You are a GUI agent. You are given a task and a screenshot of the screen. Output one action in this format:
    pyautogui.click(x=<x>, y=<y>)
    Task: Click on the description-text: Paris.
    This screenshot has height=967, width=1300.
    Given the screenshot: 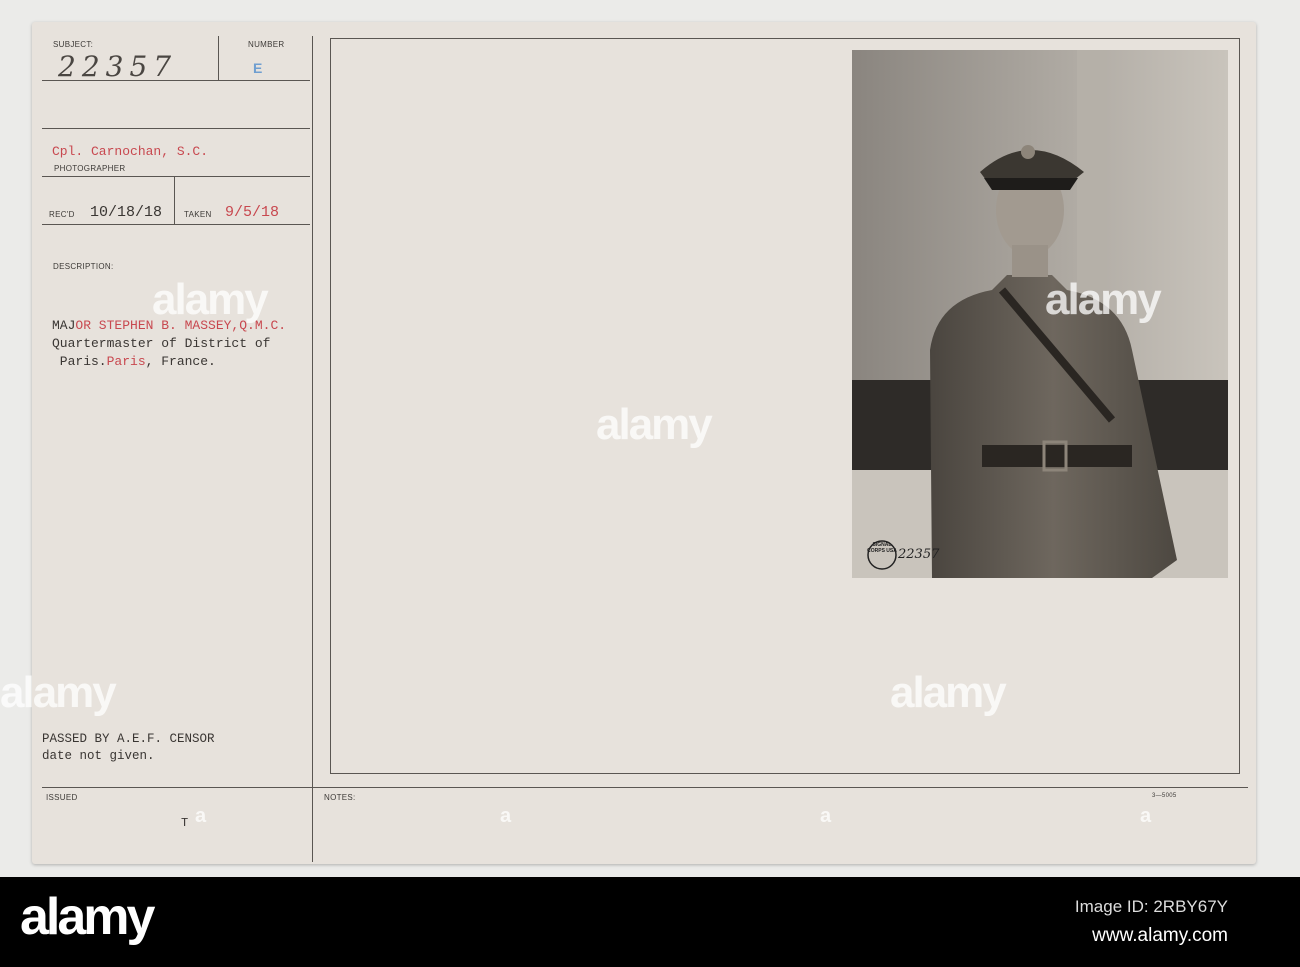 What is the action you would take?
    pyautogui.click(x=79, y=361)
    